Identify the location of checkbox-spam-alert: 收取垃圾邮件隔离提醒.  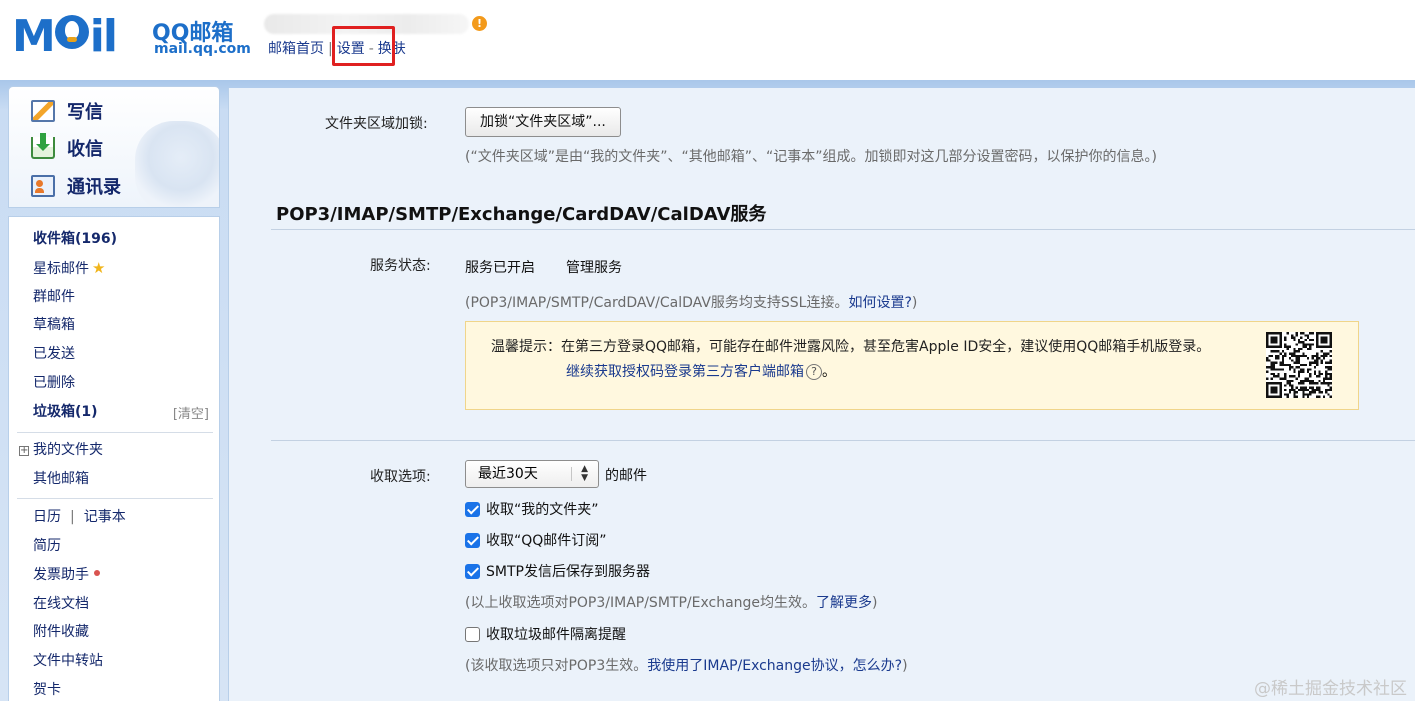
(545, 634).